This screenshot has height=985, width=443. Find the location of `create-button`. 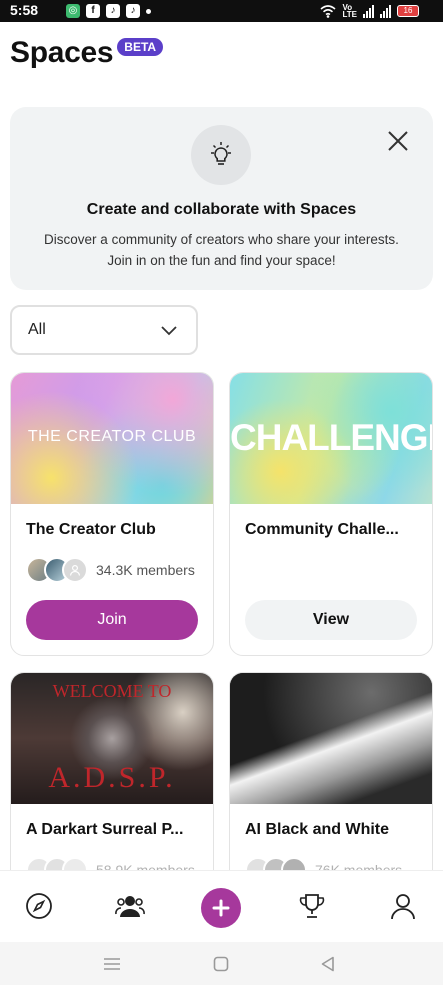

create-button is located at coordinates (221, 908).